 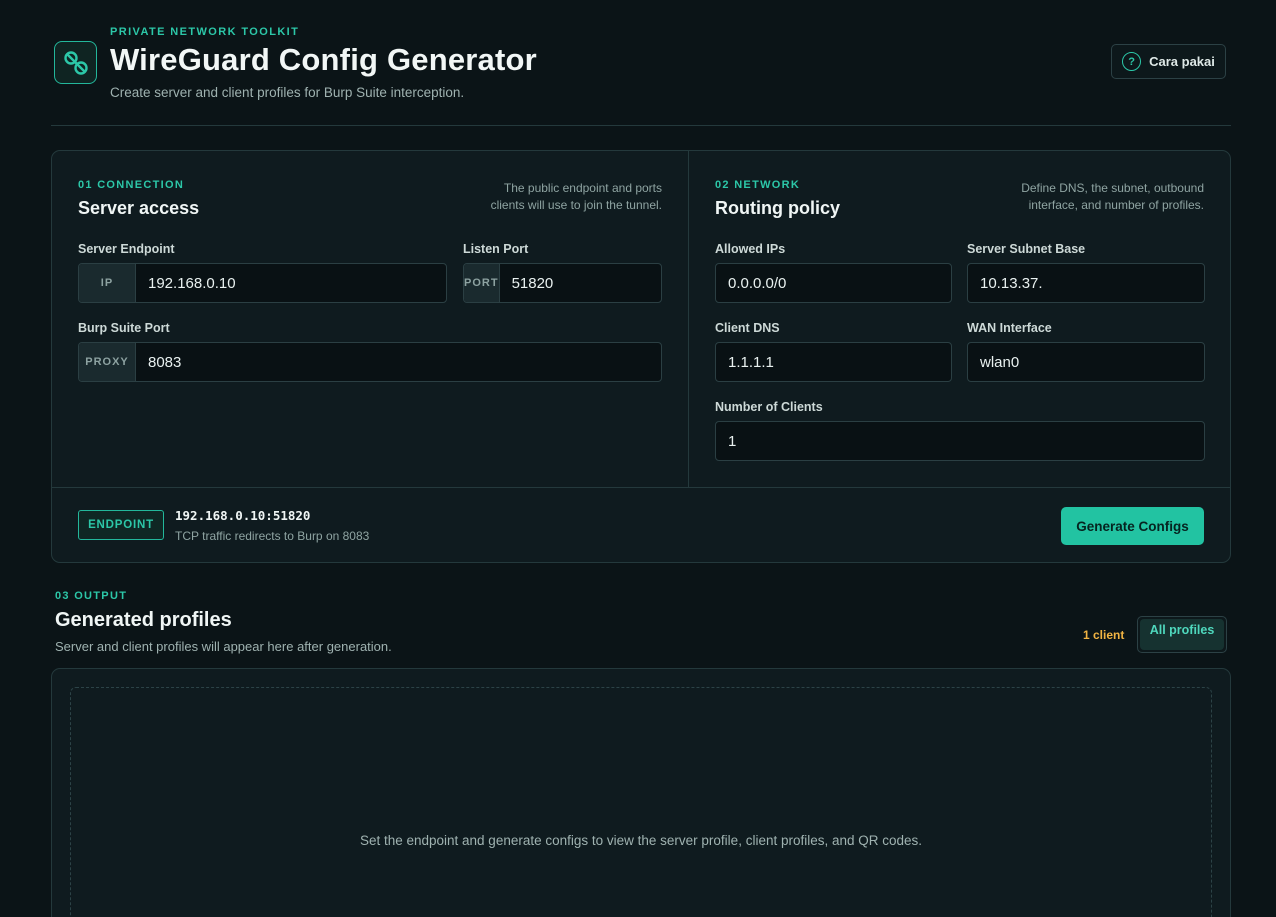 What do you see at coordinates (482, 283) in the screenshot?
I see `port-addon: PORT` at bounding box center [482, 283].